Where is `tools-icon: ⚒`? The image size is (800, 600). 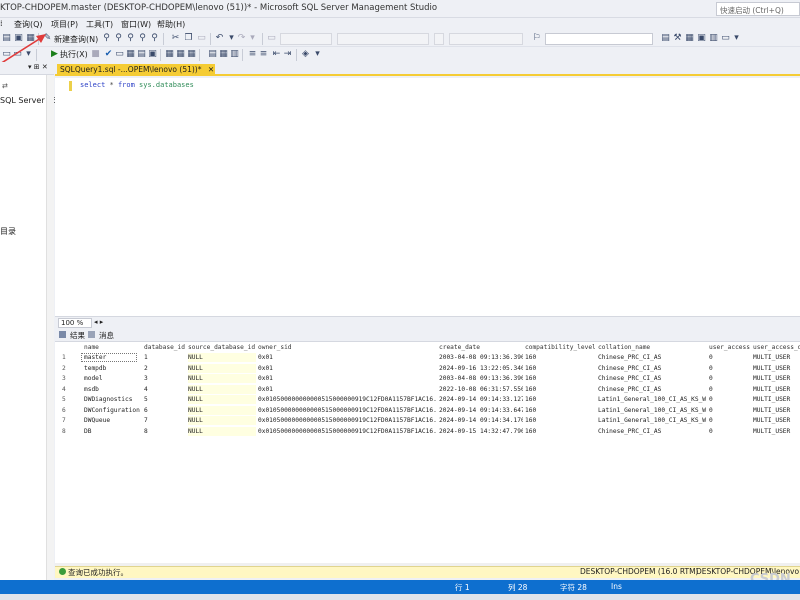 tools-icon: ⚒ is located at coordinates (677, 38).